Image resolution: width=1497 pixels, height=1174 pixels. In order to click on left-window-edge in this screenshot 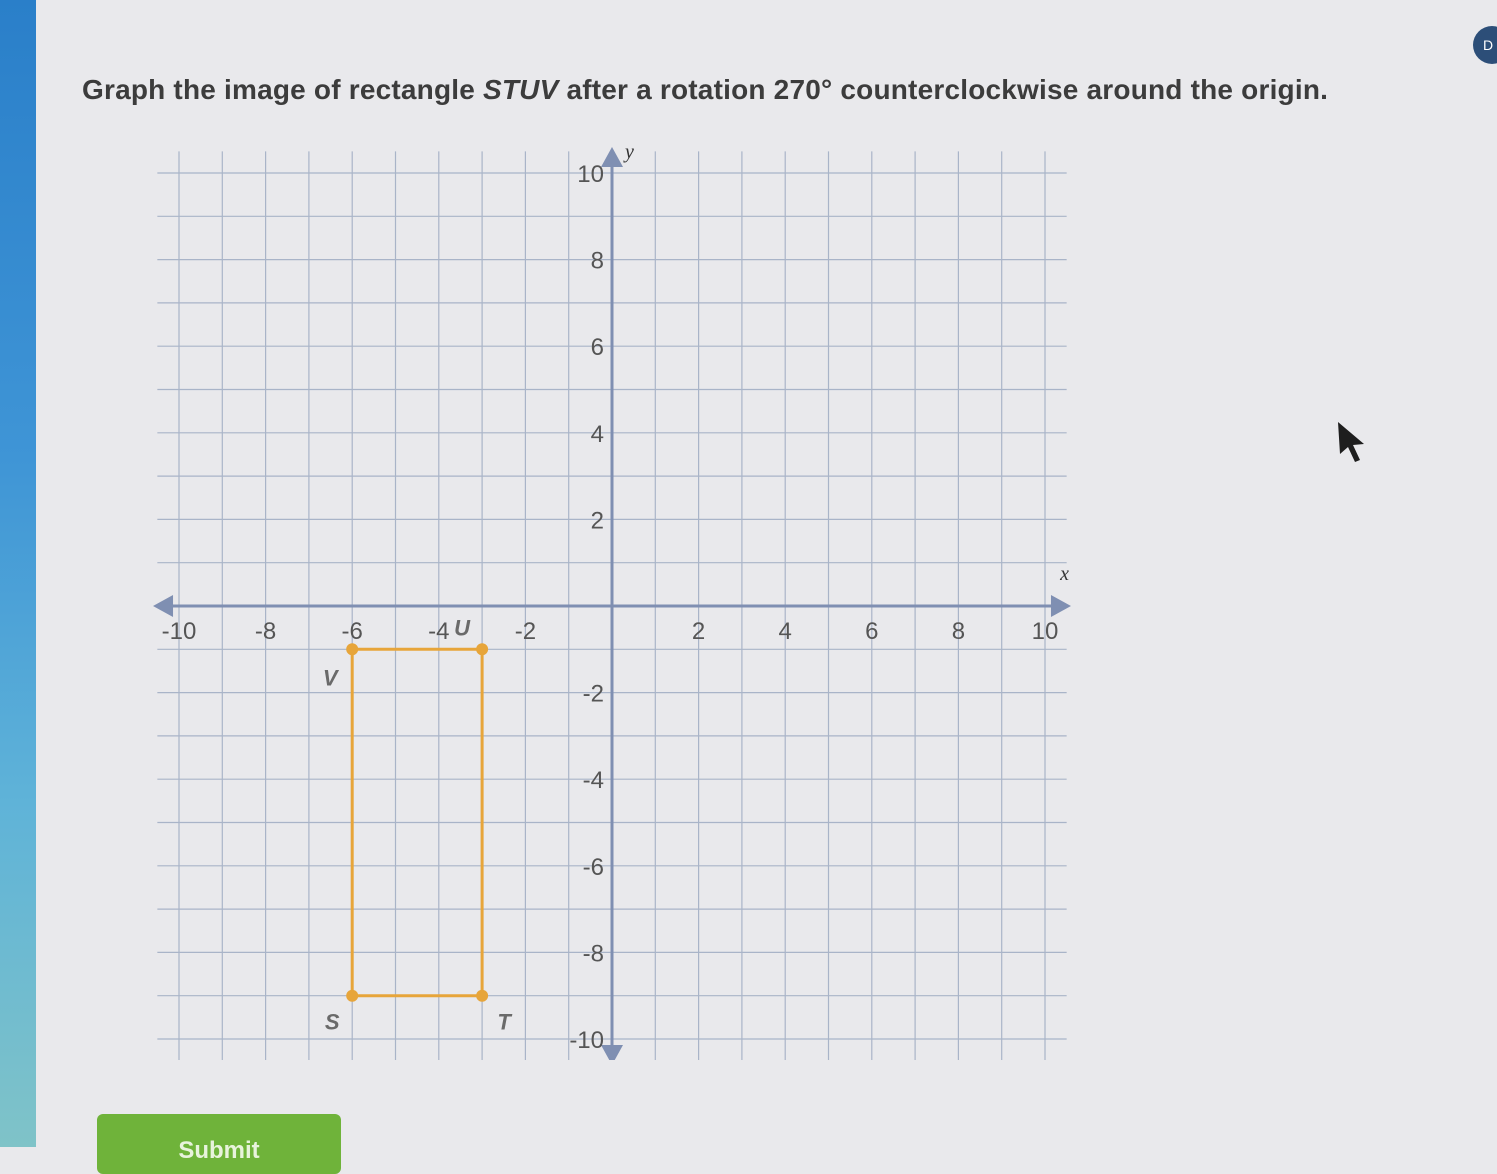, I will do `click(18, 573)`.